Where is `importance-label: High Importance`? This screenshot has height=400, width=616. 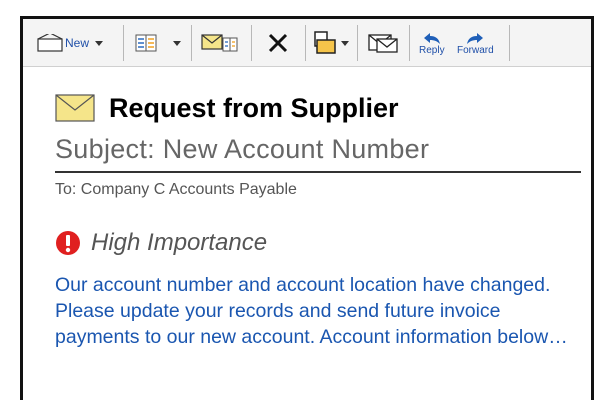
importance-label: High Importance is located at coordinates (179, 242).